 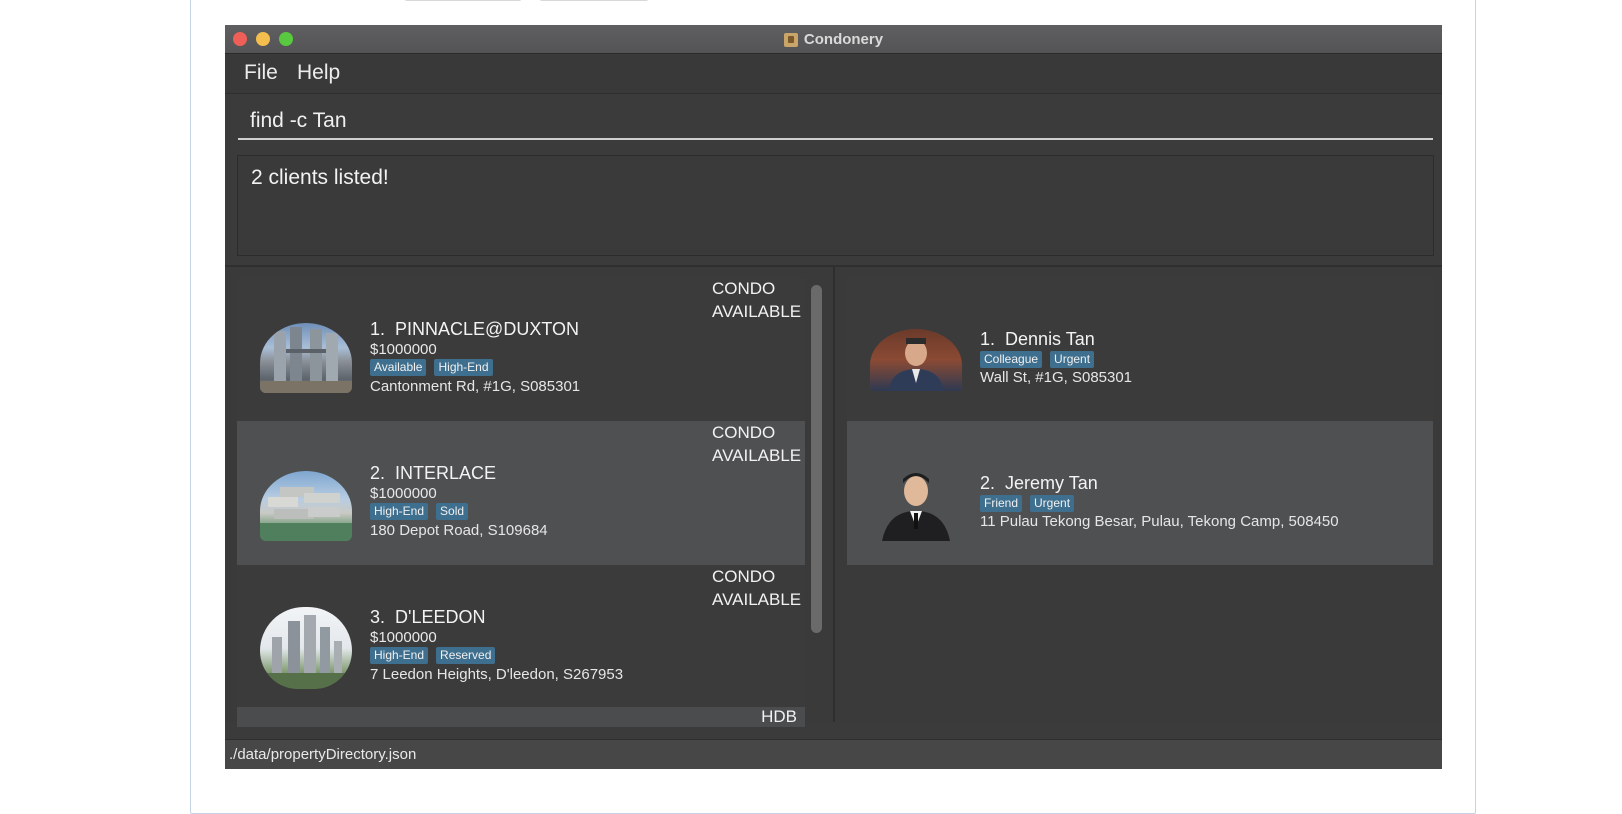 What do you see at coordinates (1027, 503) in the screenshot?
I see `client-tags: Friend Urgent` at bounding box center [1027, 503].